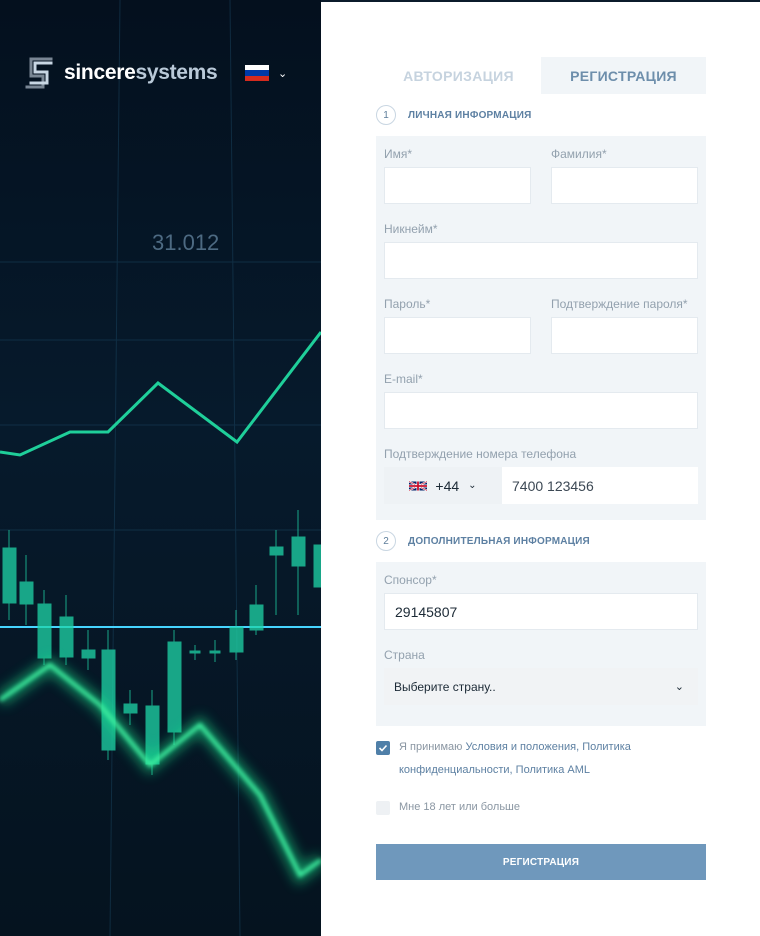  I want to click on step-title: ЛИЧНАЯ ИНФОРМАЦИЯ, so click(470, 115).